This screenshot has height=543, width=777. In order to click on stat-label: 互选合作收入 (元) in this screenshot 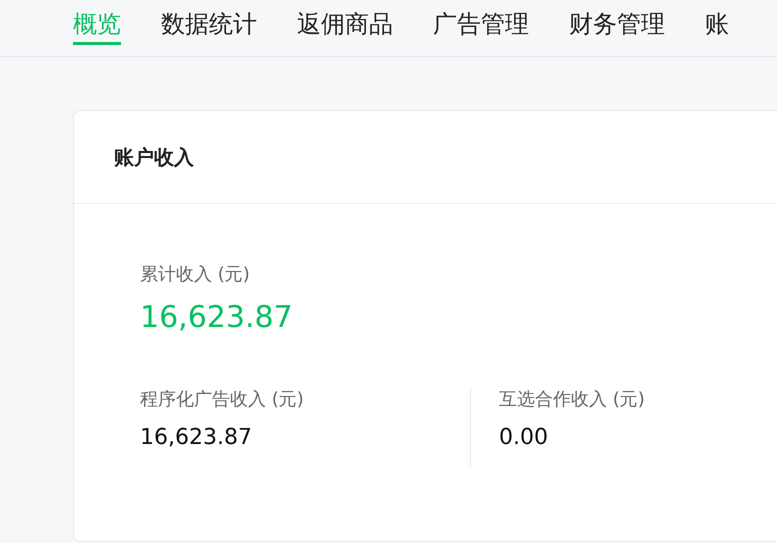, I will do `click(572, 399)`.